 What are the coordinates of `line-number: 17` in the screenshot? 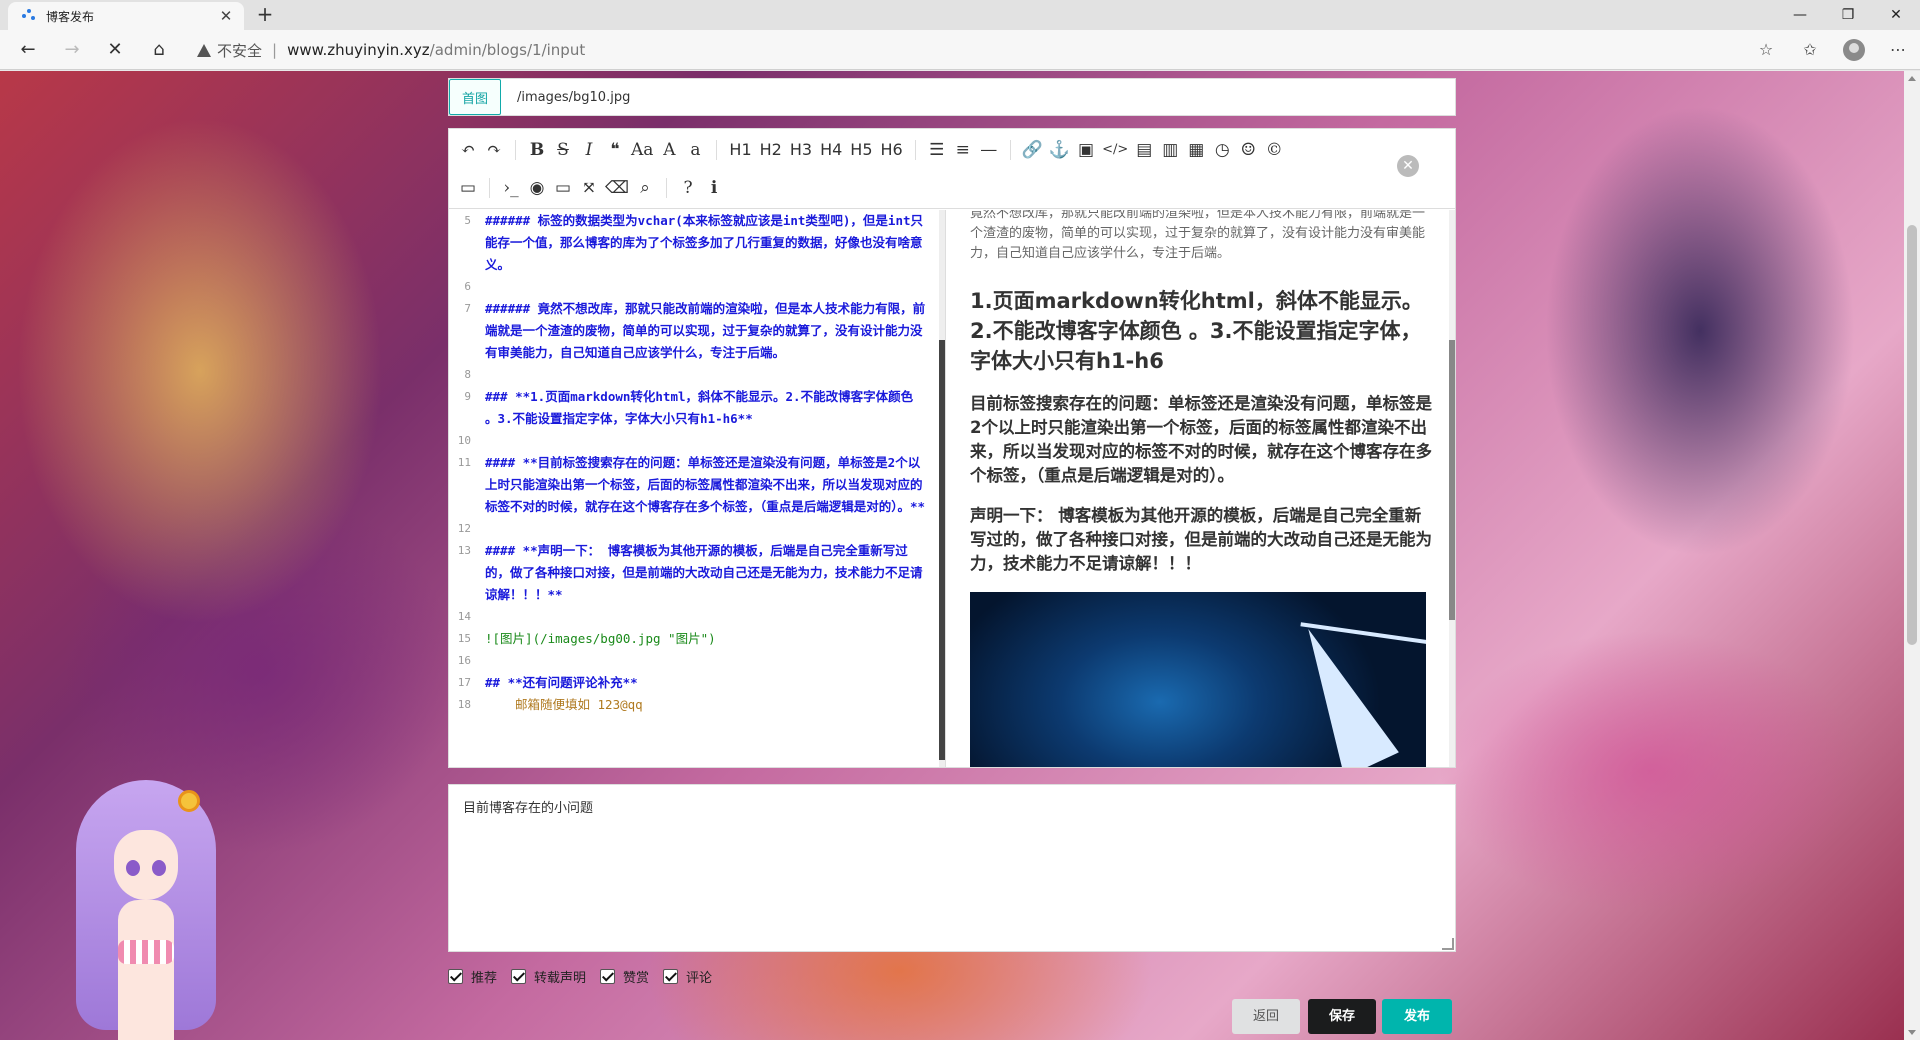 It's located at (464, 682).